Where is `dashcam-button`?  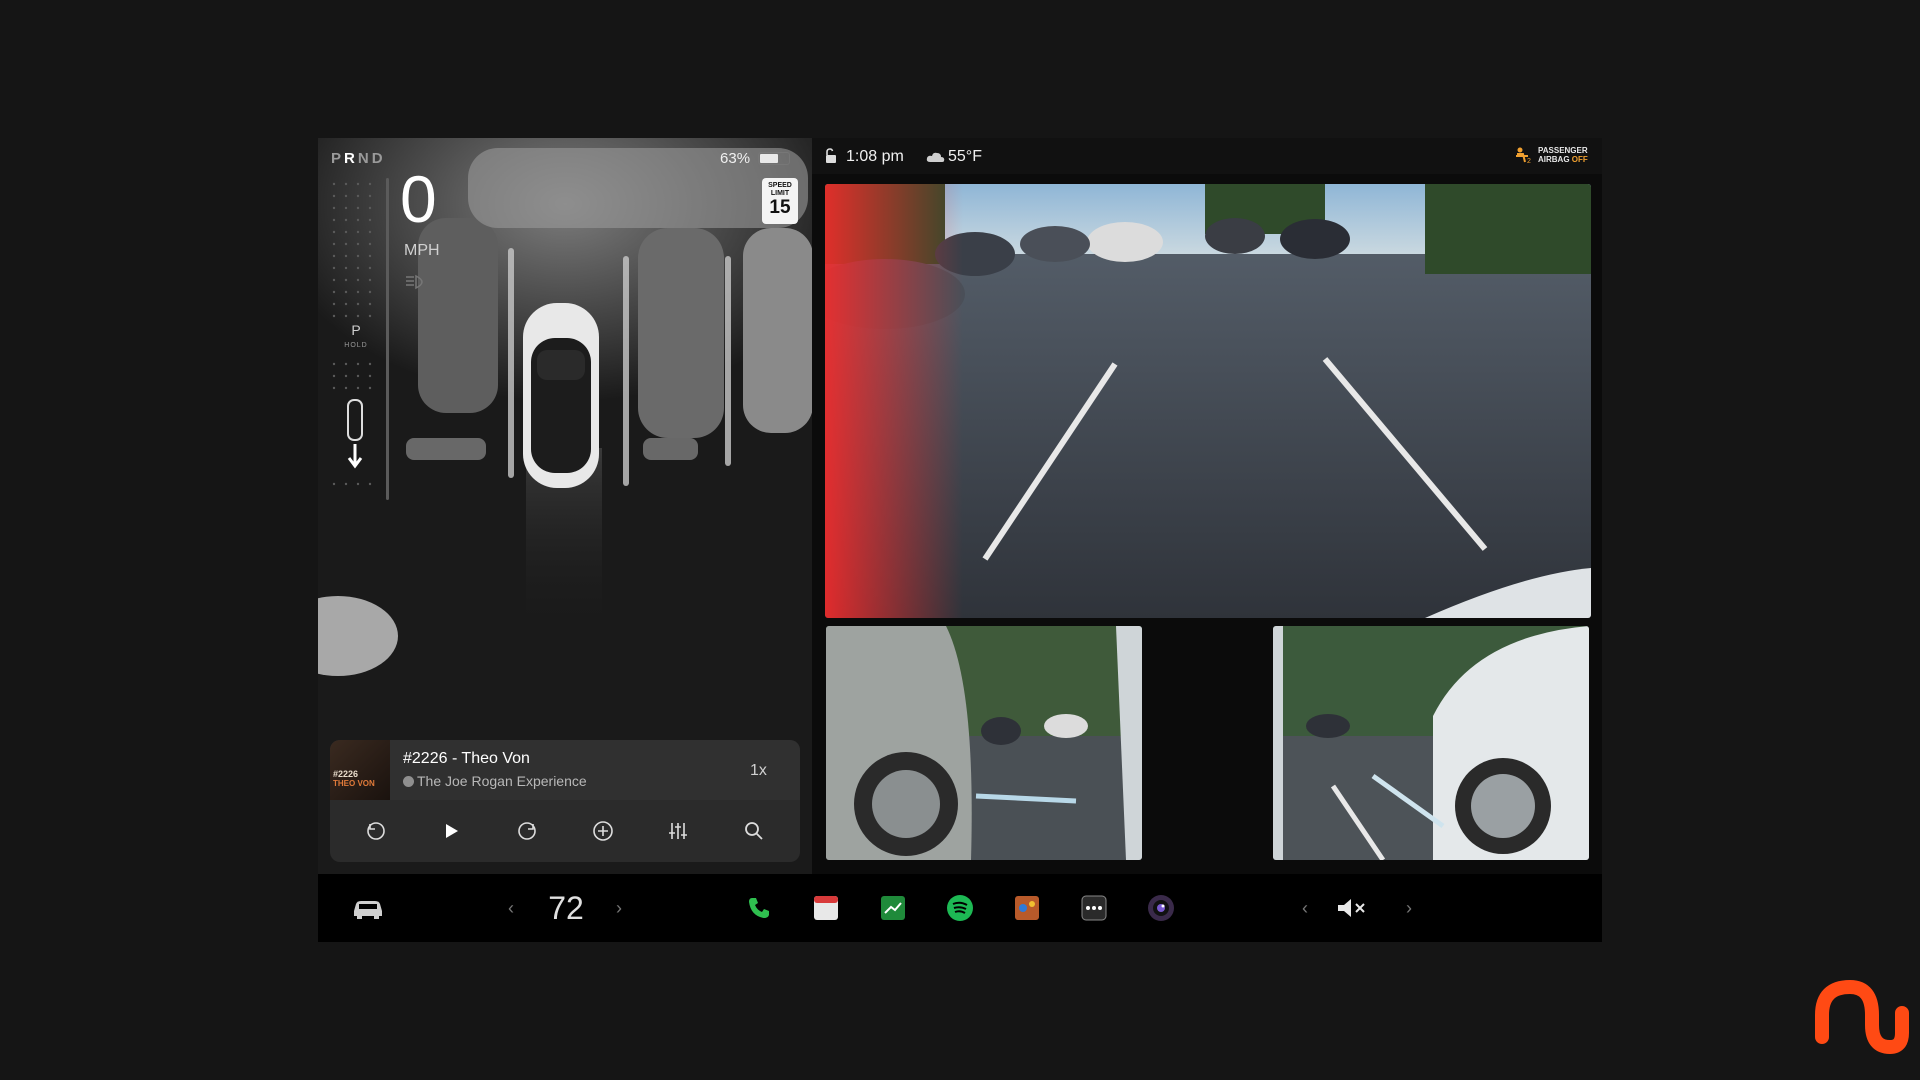
dashcam-button is located at coordinates (1161, 908).